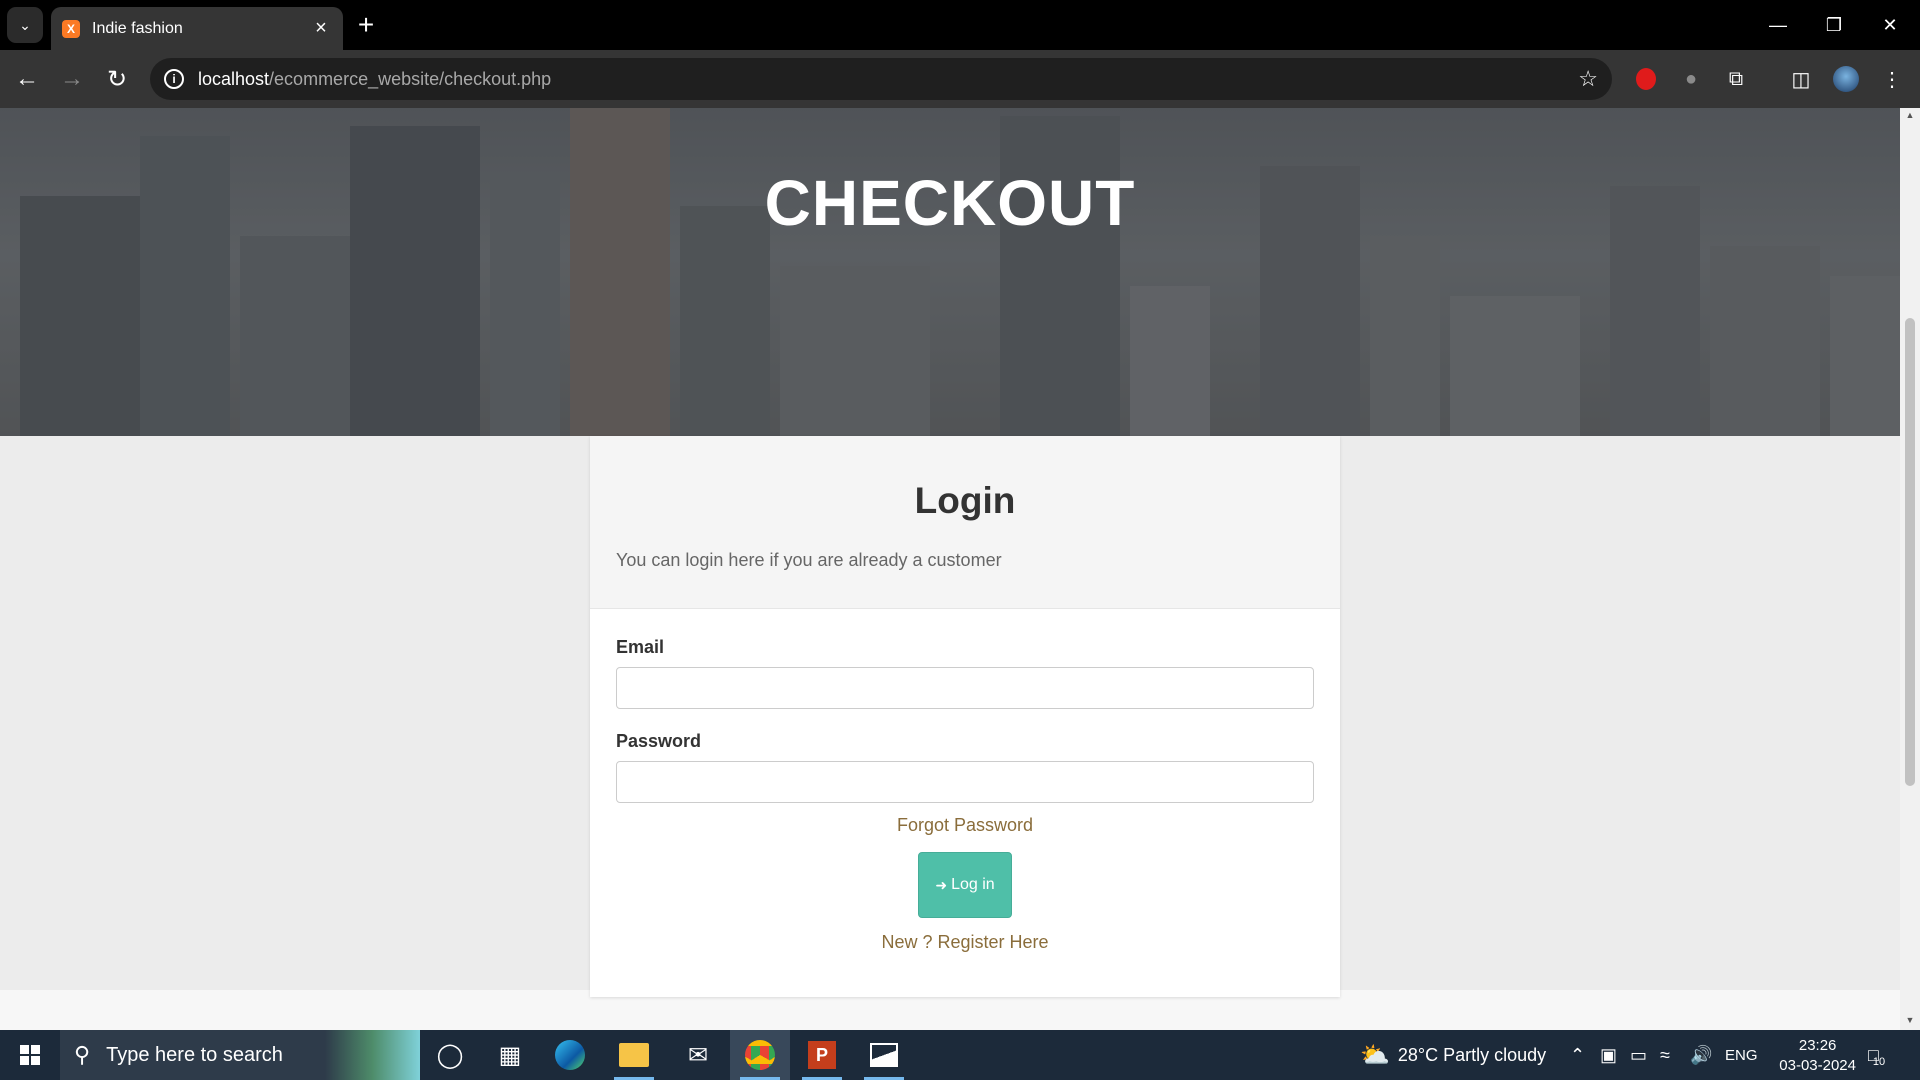  Describe the element at coordinates (71, 28) in the screenshot. I see `xampp-favicon-icon: X` at that location.